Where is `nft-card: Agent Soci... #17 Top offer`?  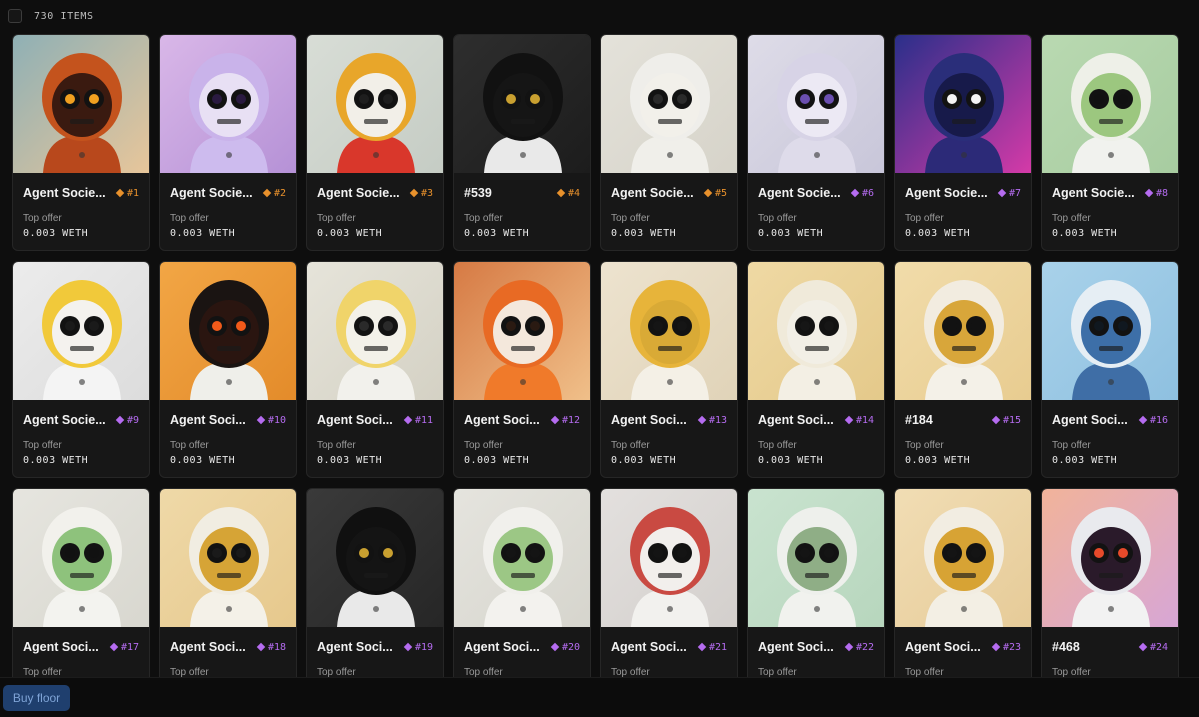 nft-card: Agent Soci... #17 Top offer is located at coordinates (81, 596).